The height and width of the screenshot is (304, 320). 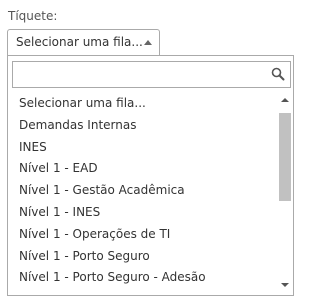 What do you see at coordinates (145, 148) in the screenshot?
I see `option-item: INES` at bounding box center [145, 148].